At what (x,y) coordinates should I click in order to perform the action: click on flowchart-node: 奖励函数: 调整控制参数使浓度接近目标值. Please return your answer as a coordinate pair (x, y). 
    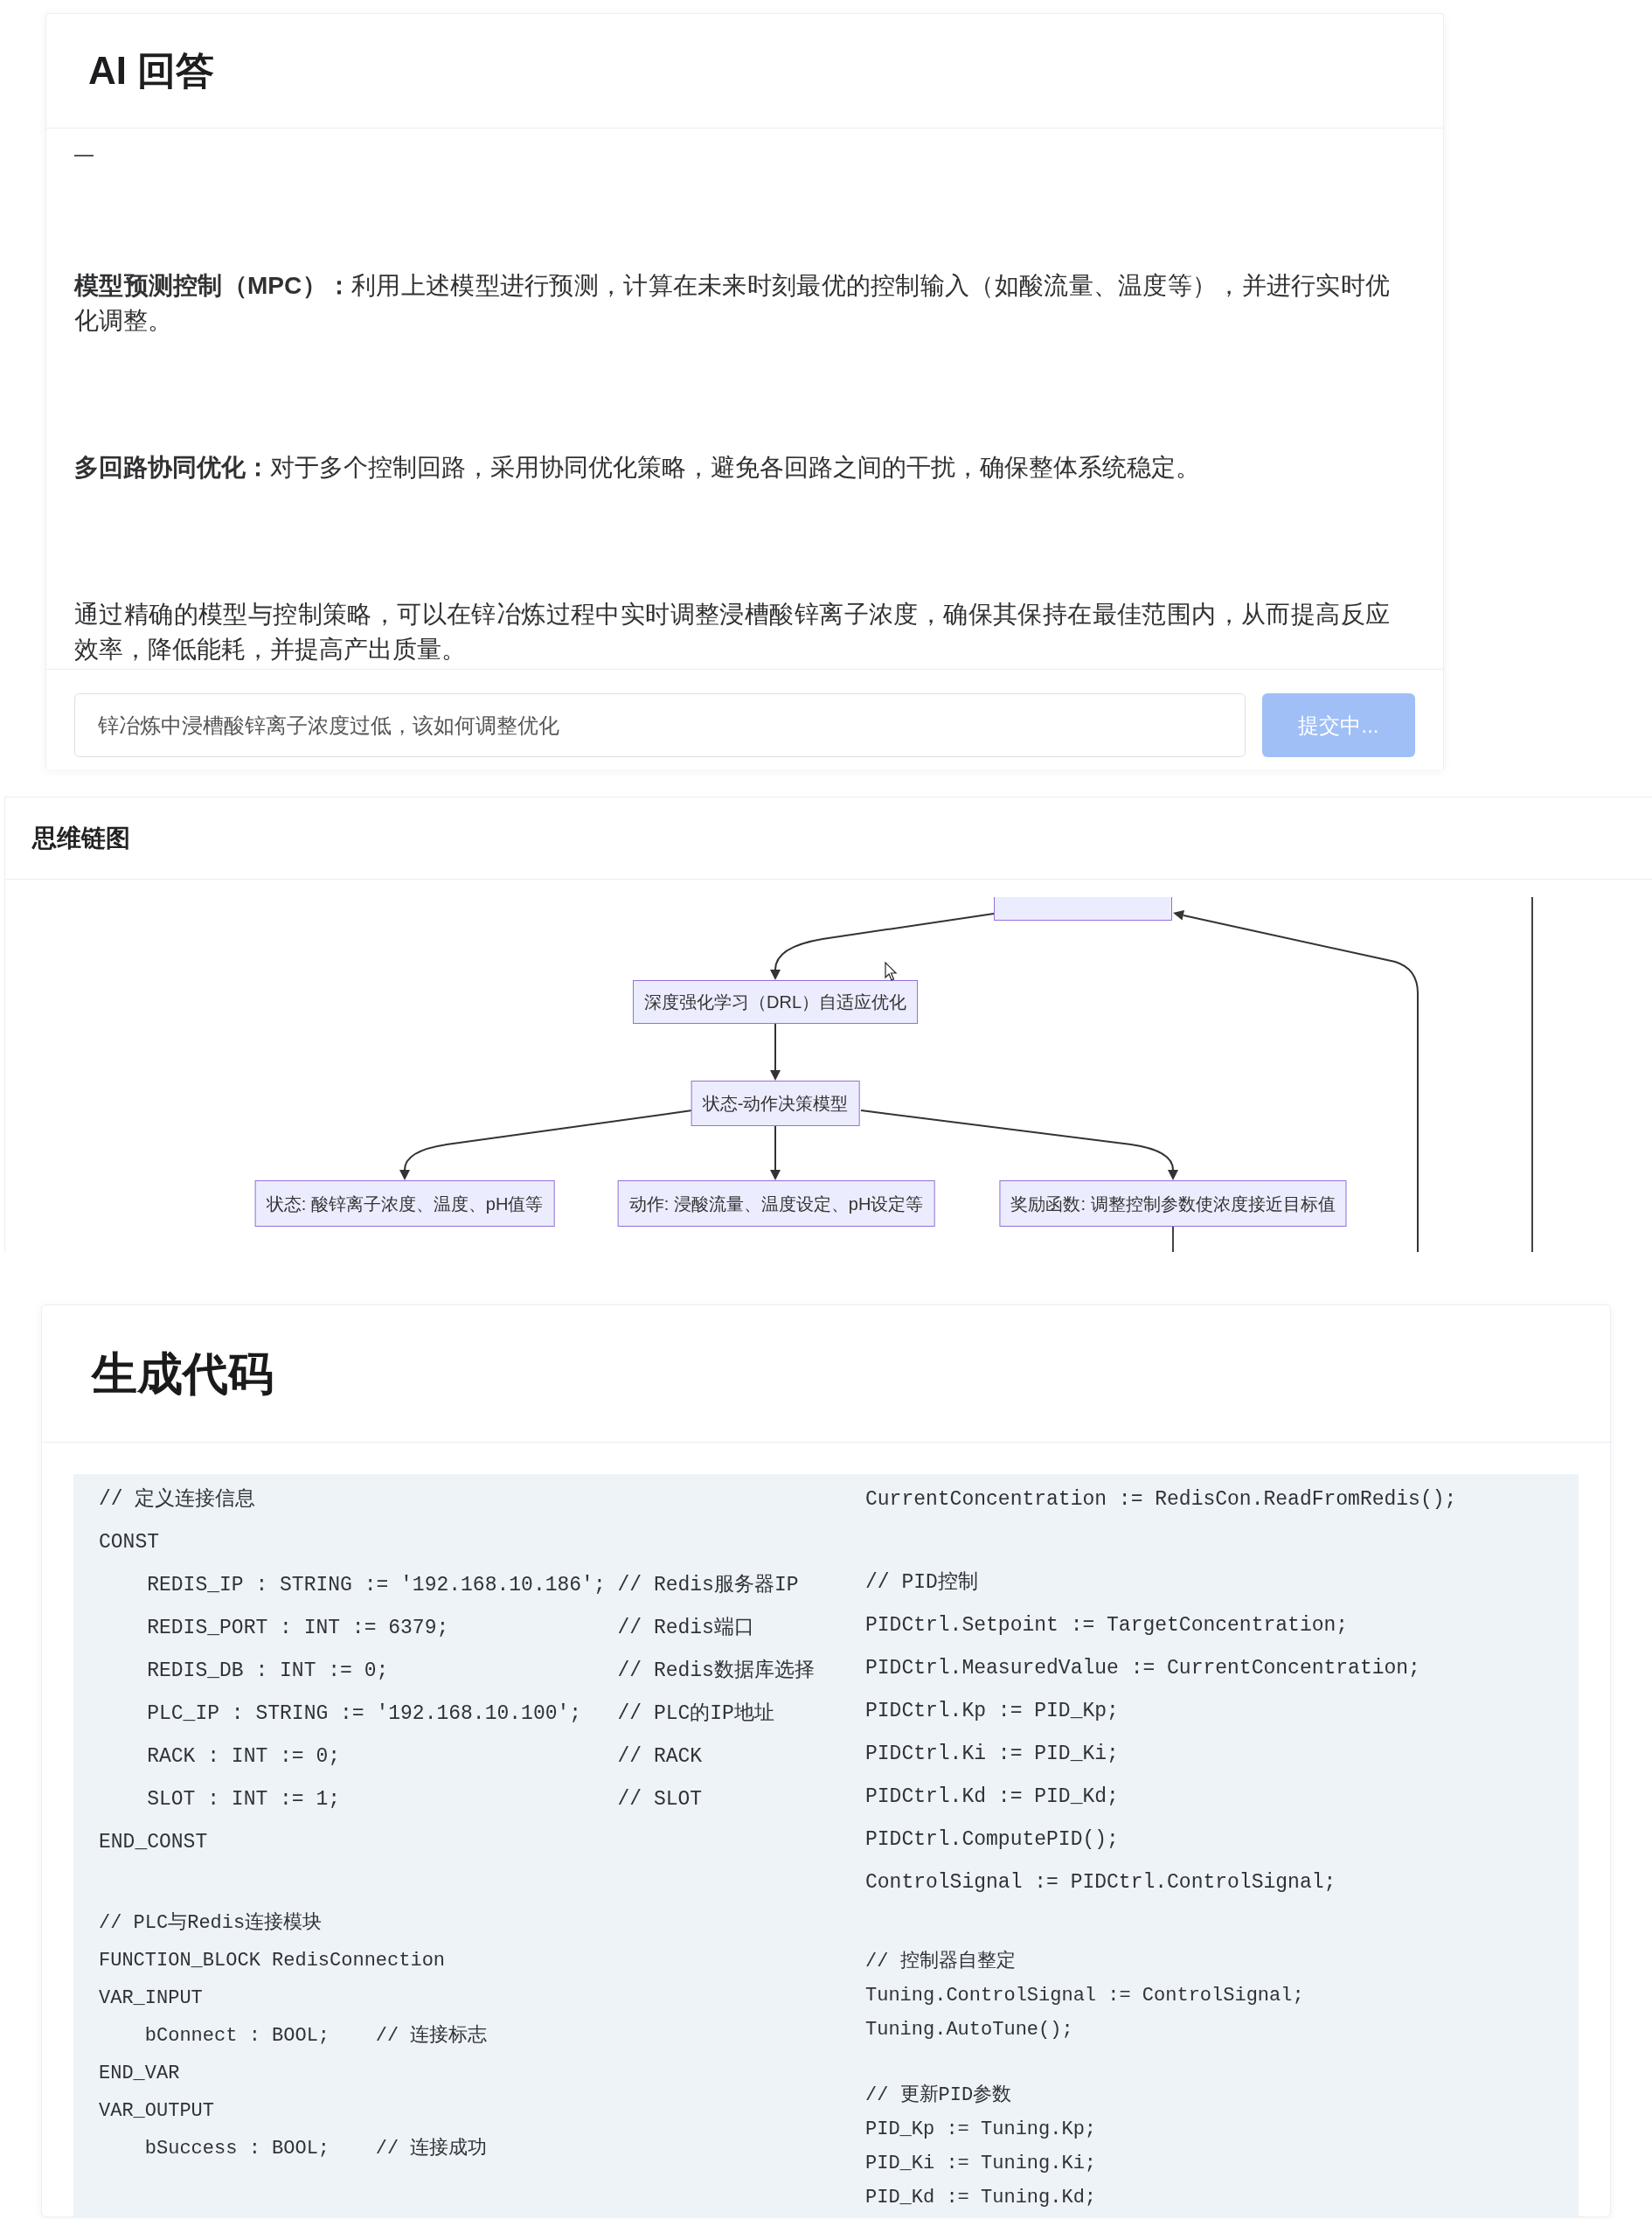
    Looking at the image, I should click on (1173, 1203).